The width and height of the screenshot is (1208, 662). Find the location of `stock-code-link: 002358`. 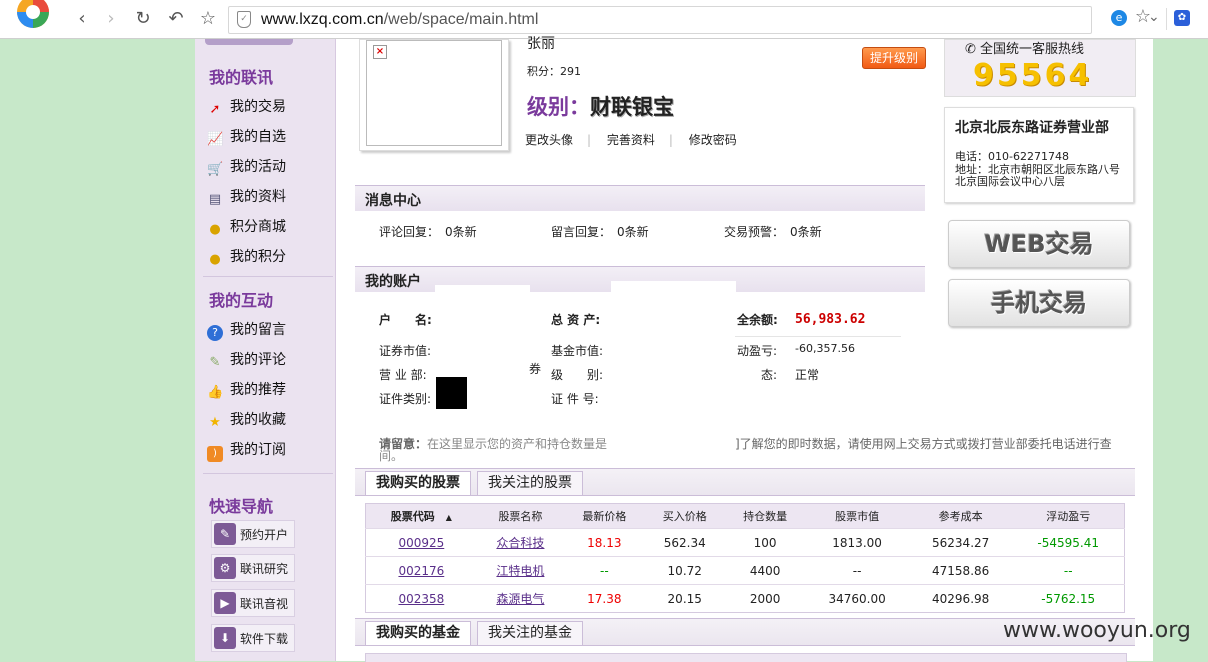

stock-code-link: 002358 is located at coordinates (421, 599).